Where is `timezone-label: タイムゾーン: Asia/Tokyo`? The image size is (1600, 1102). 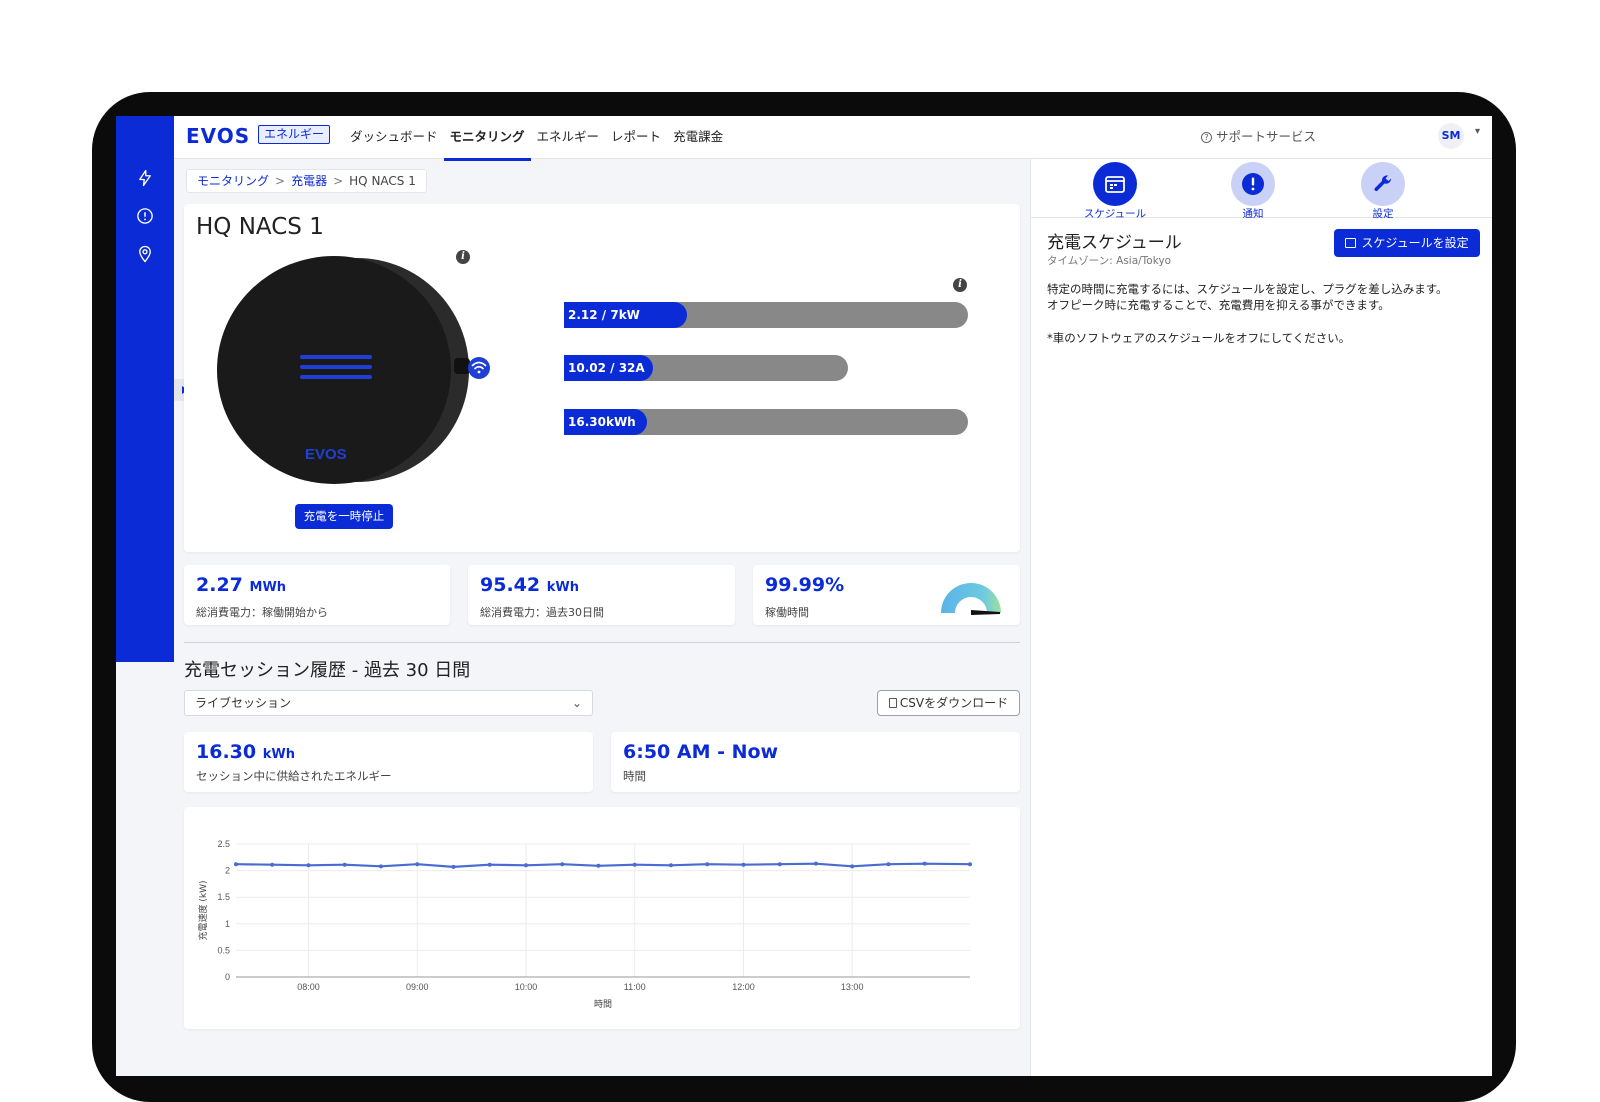
timezone-label: タイムゾーン: Asia/Tokyo is located at coordinates (1109, 261).